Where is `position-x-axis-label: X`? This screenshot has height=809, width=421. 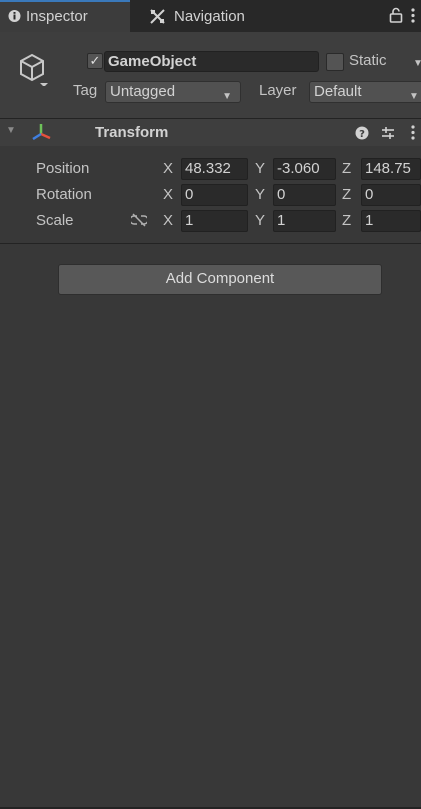 position-x-axis-label: X is located at coordinates (168, 168).